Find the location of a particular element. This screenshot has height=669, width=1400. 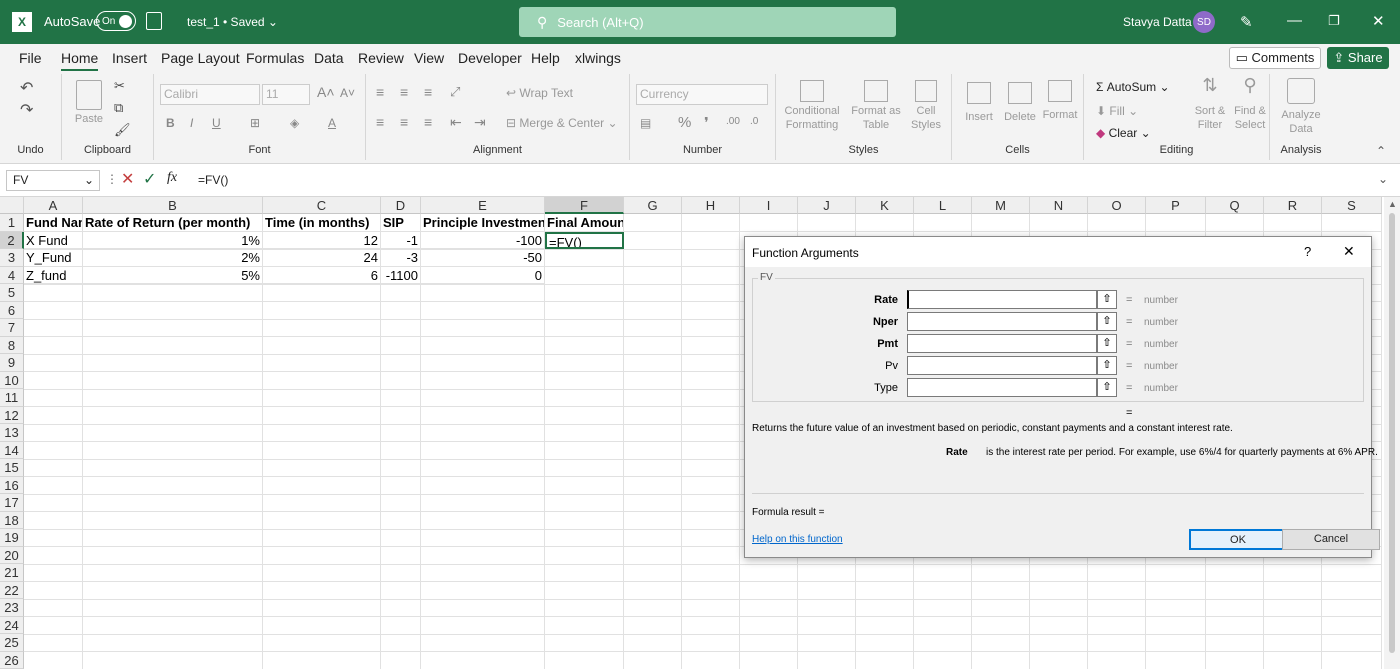

tab-help: Help is located at coordinates (545, 58).